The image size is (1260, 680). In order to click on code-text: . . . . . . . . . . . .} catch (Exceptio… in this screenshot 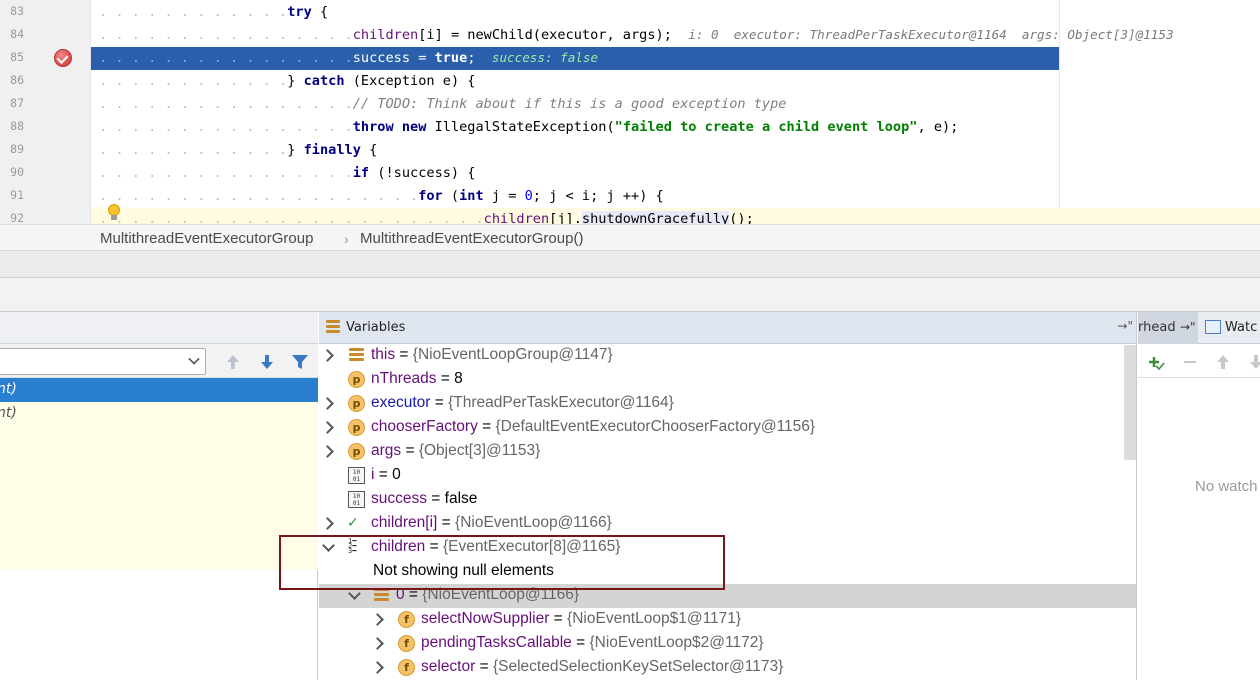, I will do `click(287, 81)`.